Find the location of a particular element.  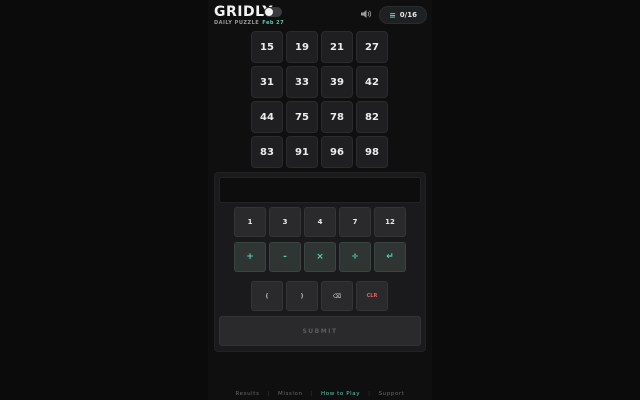

enter-button: ↵ is located at coordinates (390, 257).